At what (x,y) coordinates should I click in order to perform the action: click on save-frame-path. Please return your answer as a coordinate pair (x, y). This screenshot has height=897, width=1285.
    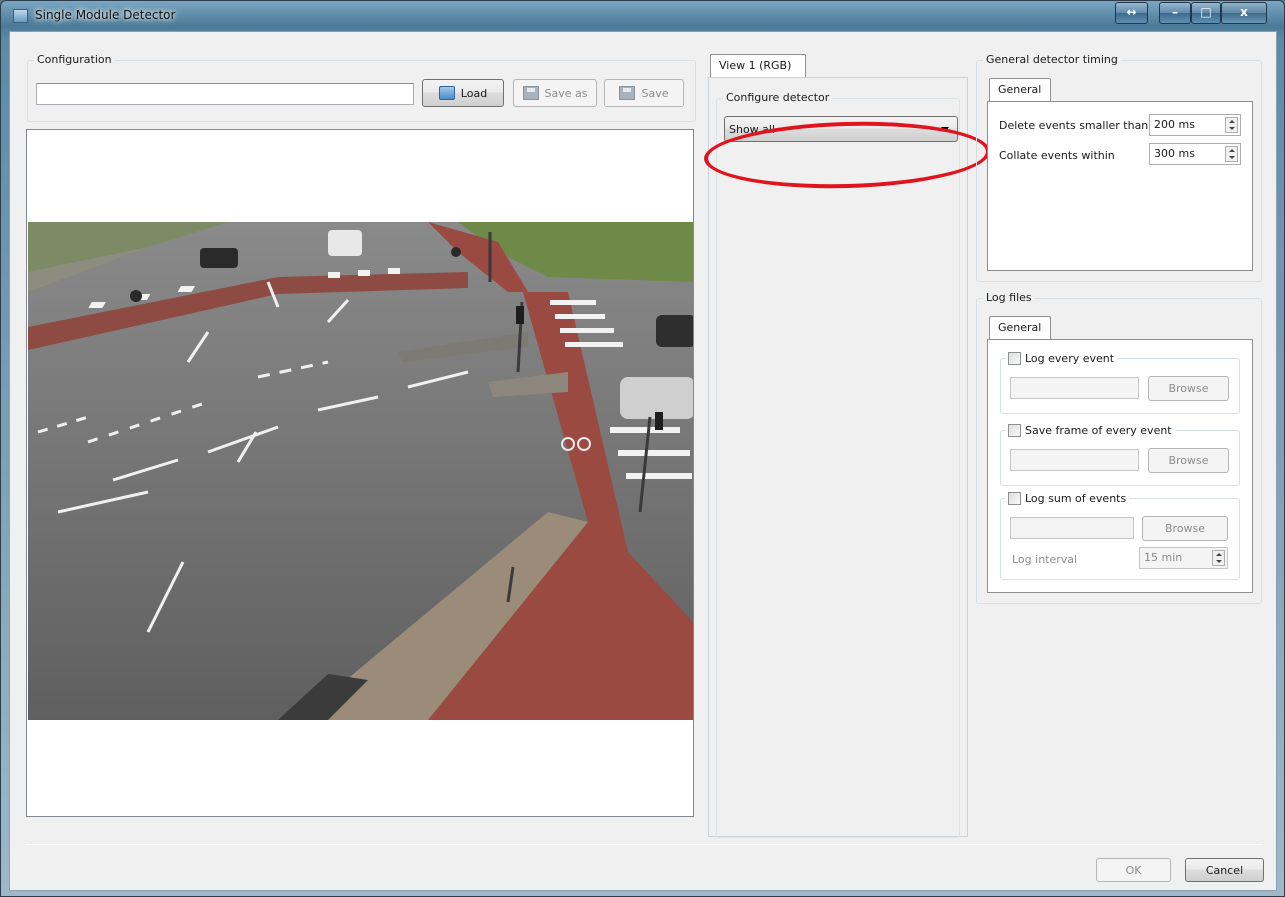
    Looking at the image, I should click on (1074, 460).